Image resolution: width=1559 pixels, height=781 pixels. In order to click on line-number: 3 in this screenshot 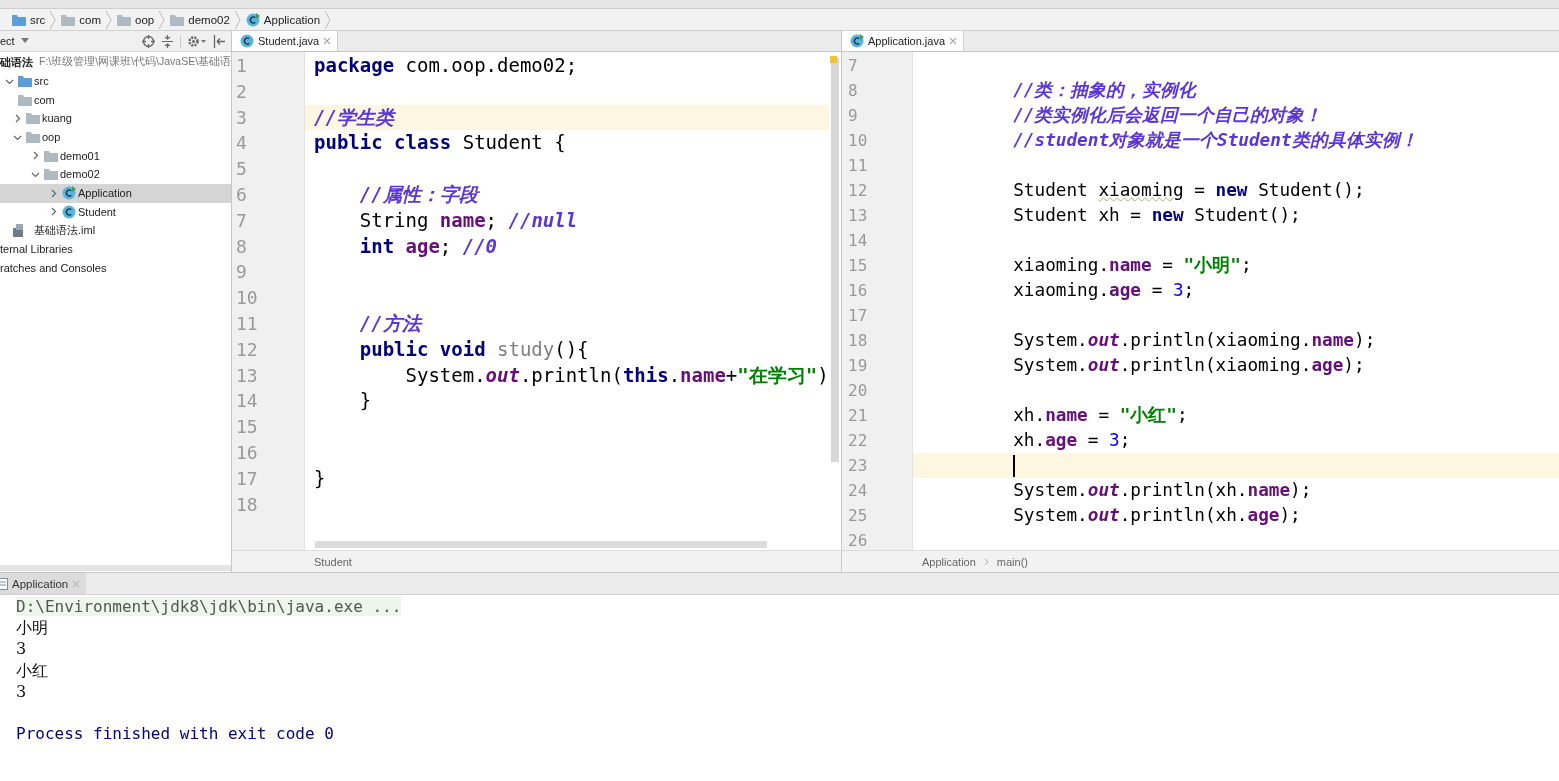, I will do `click(241, 117)`.